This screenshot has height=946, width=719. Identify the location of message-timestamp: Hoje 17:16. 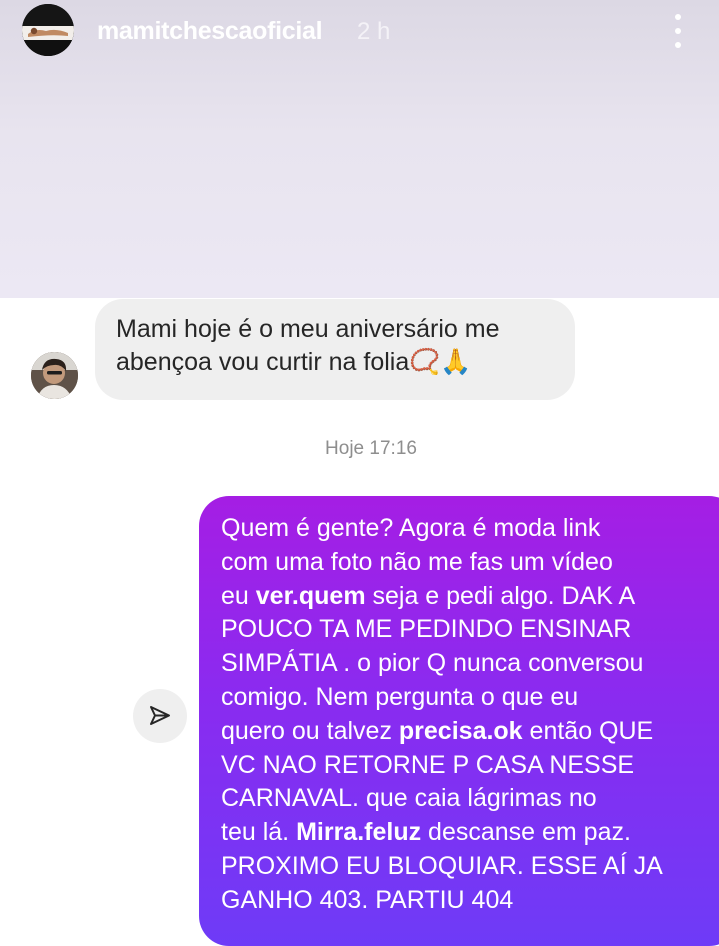
(371, 448).